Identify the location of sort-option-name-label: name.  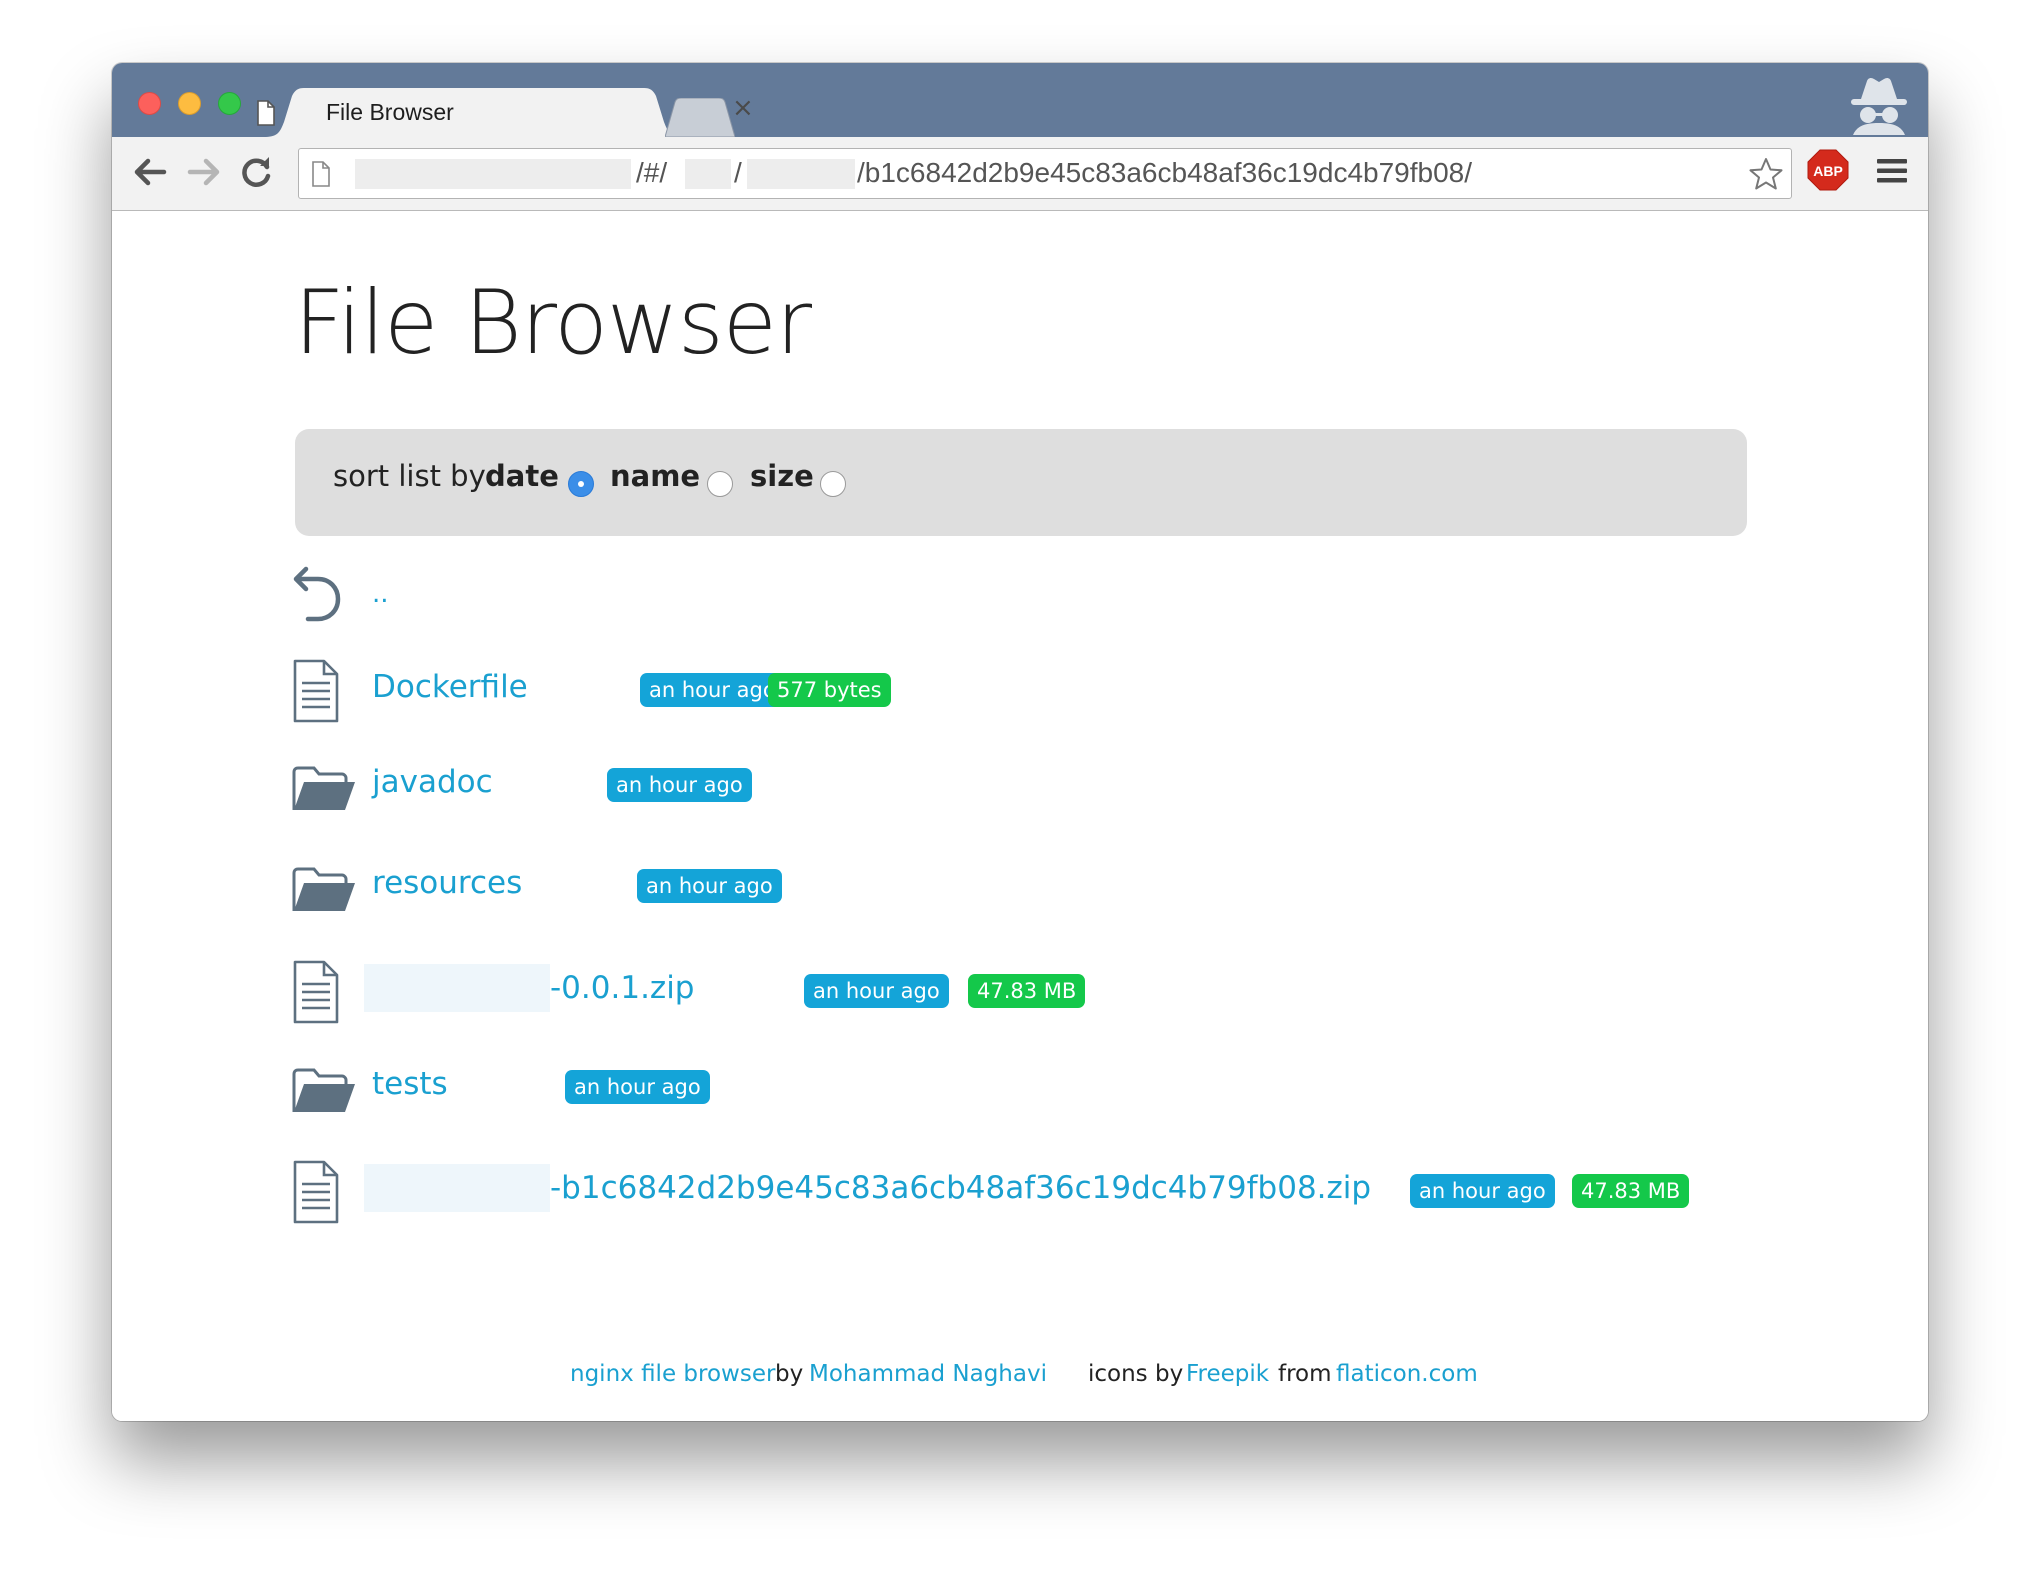
(655, 476).